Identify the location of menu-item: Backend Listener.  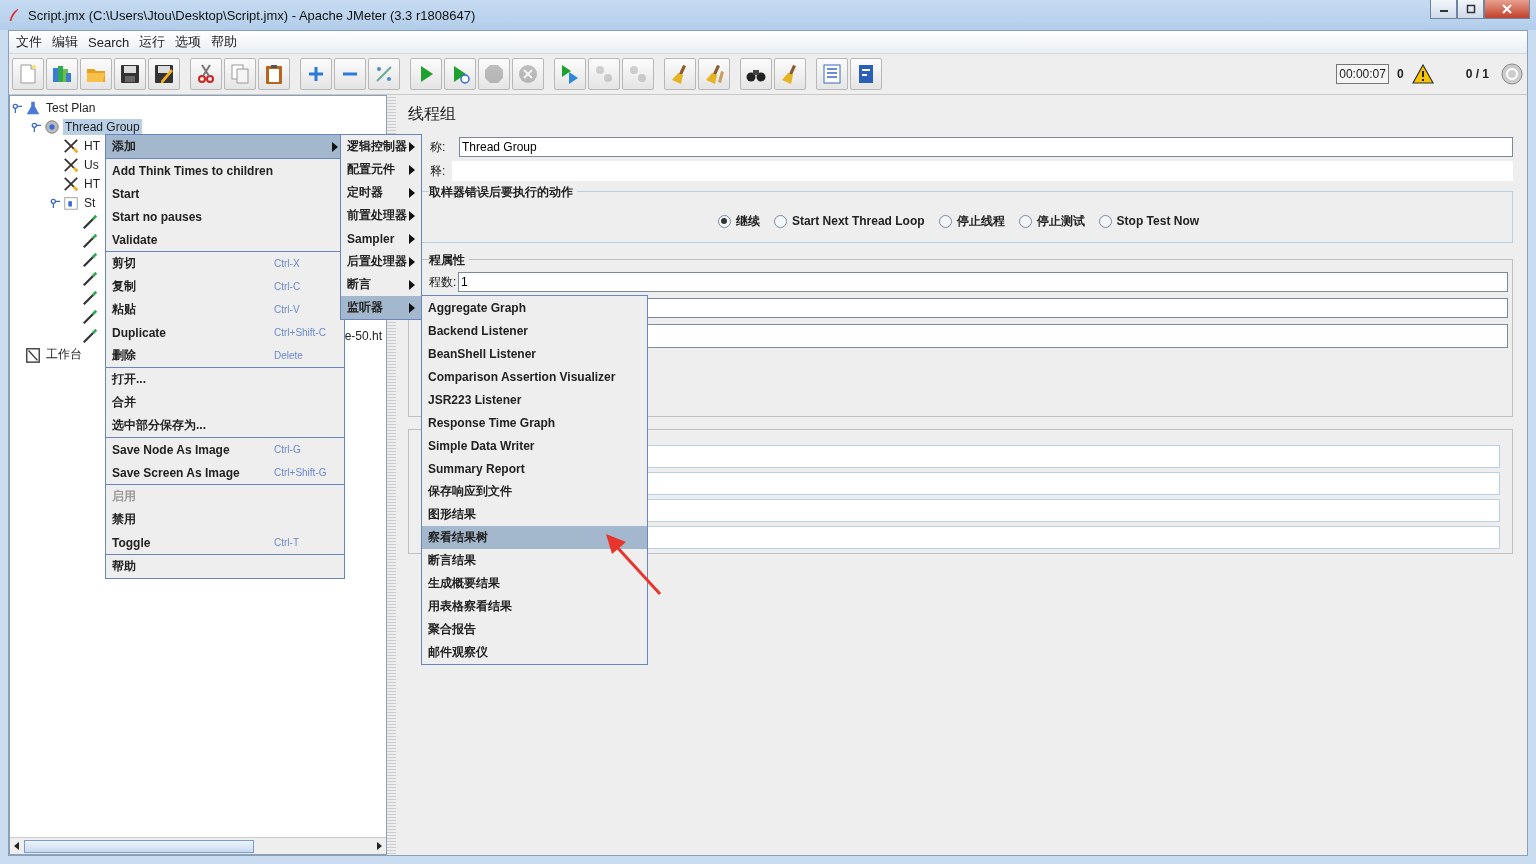
(534, 330).